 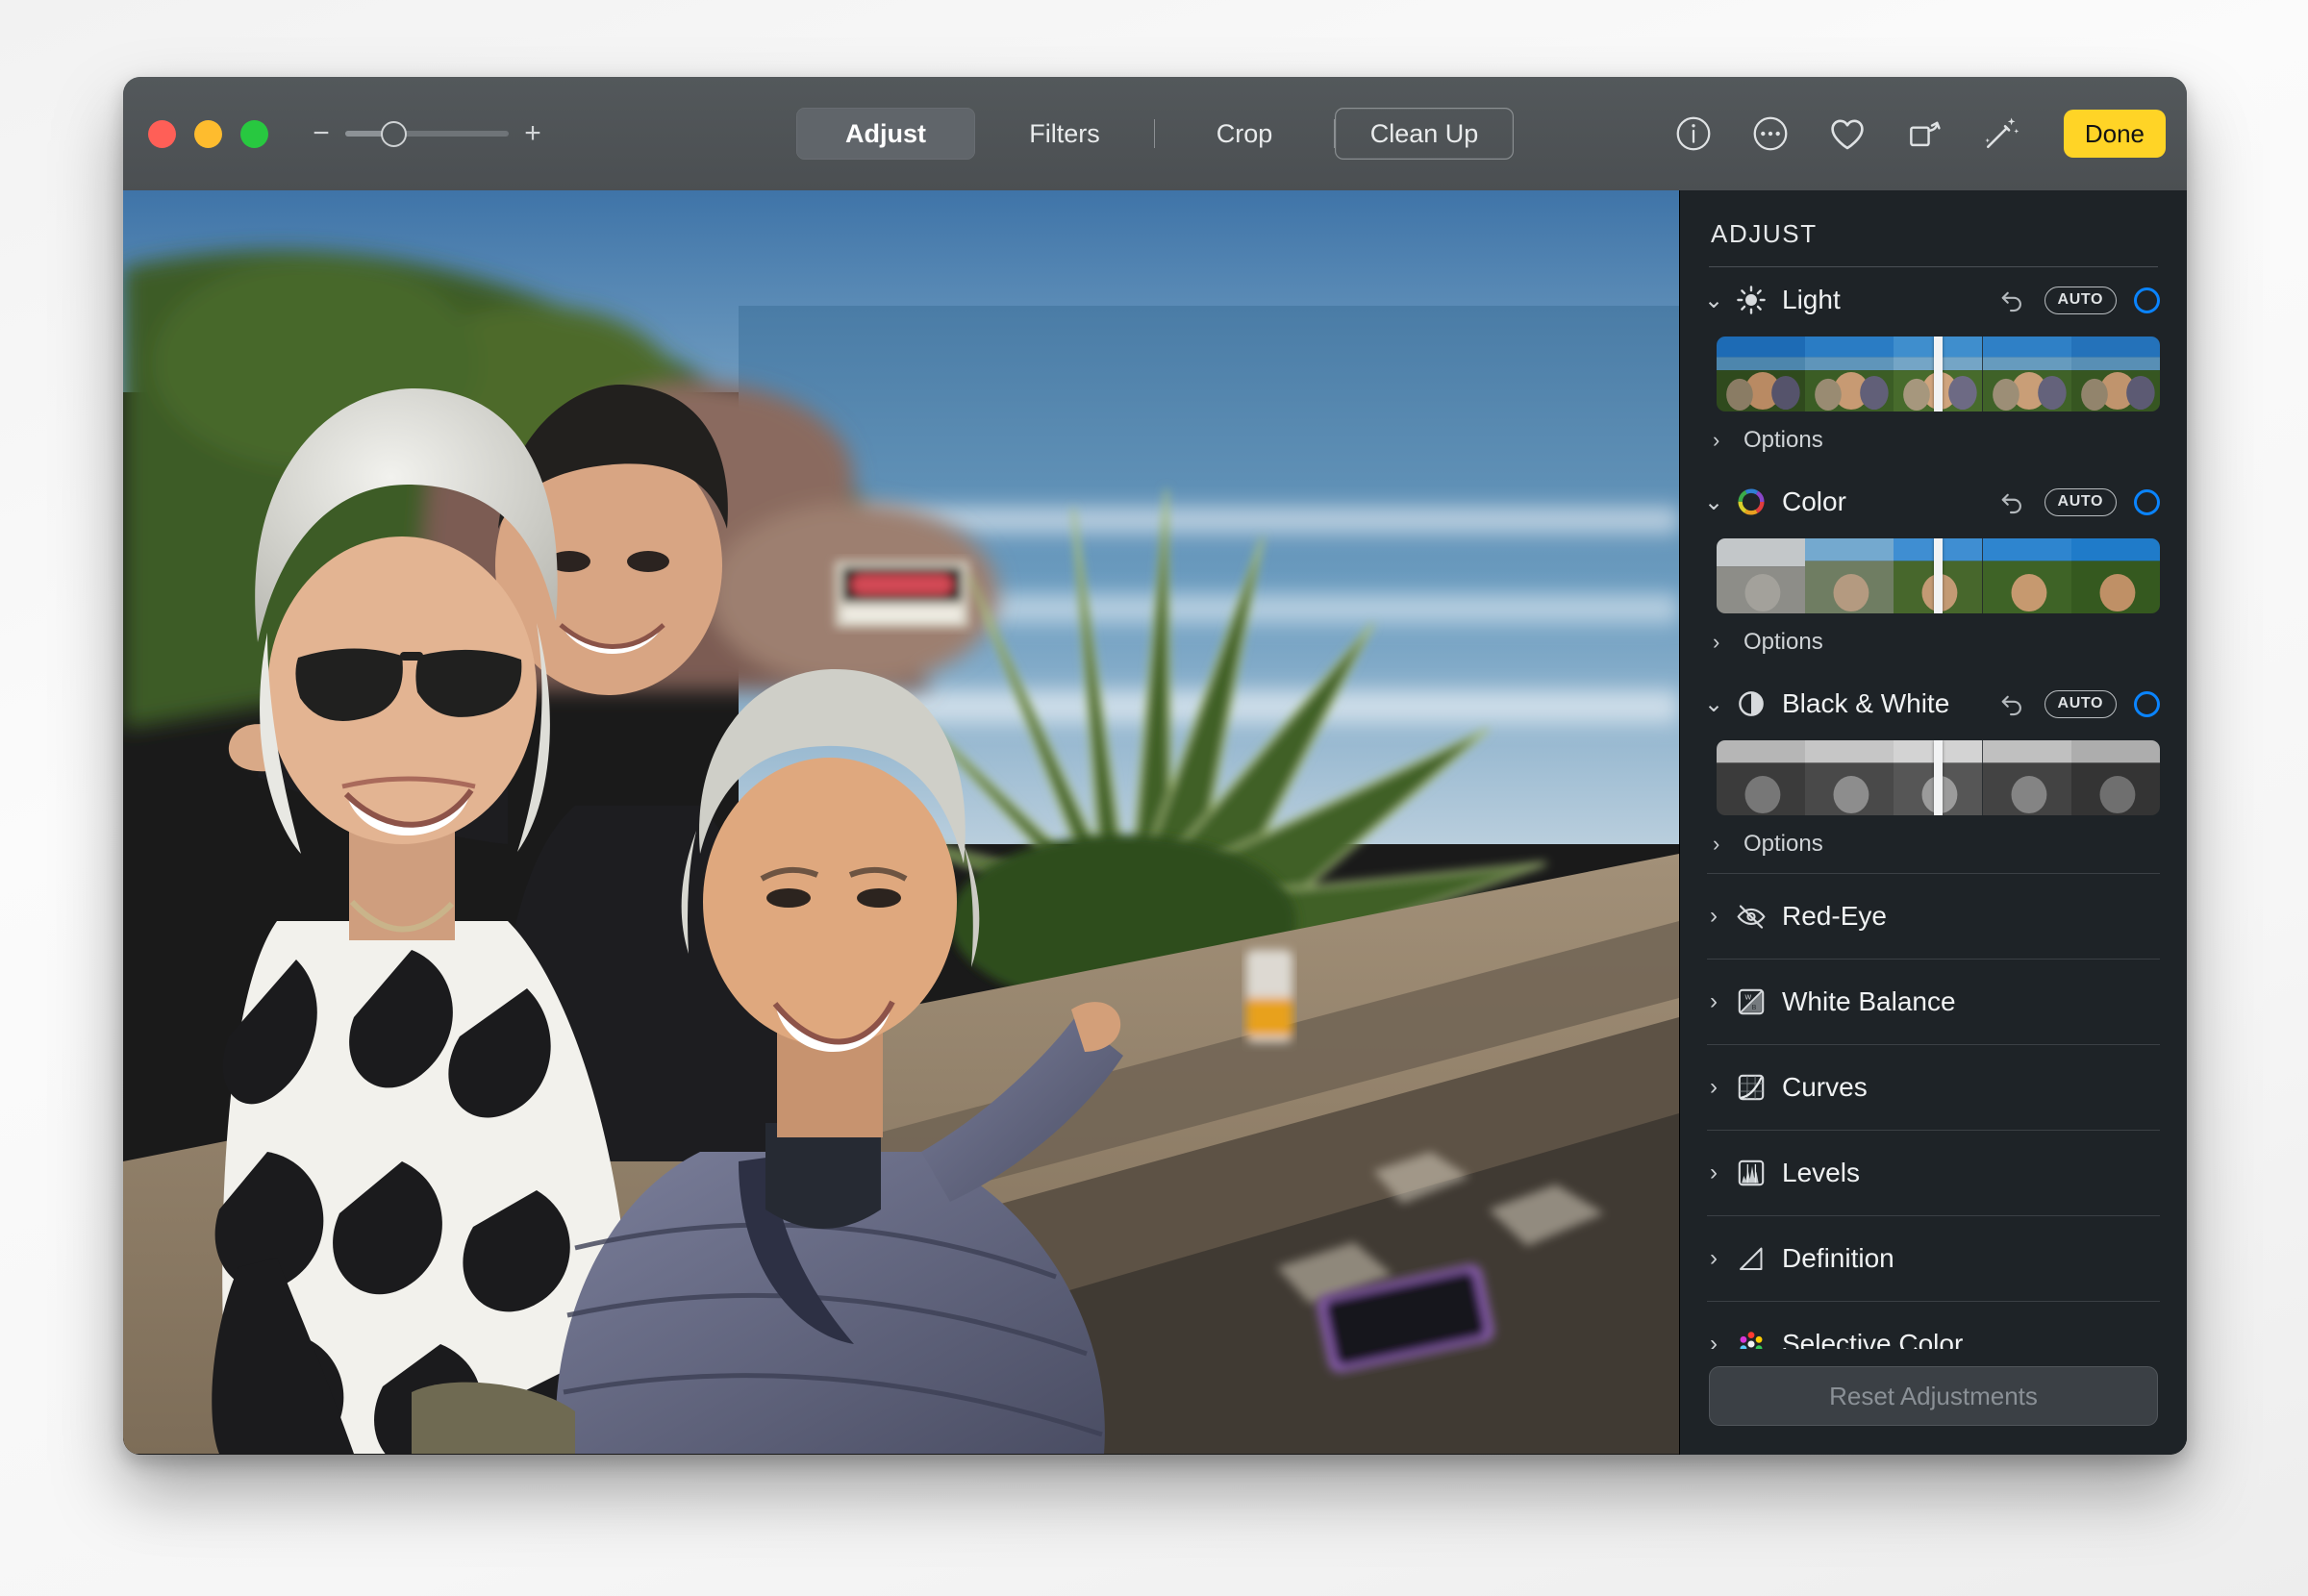 I want to click on color-filmstrip, so click(x=1939, y=575).